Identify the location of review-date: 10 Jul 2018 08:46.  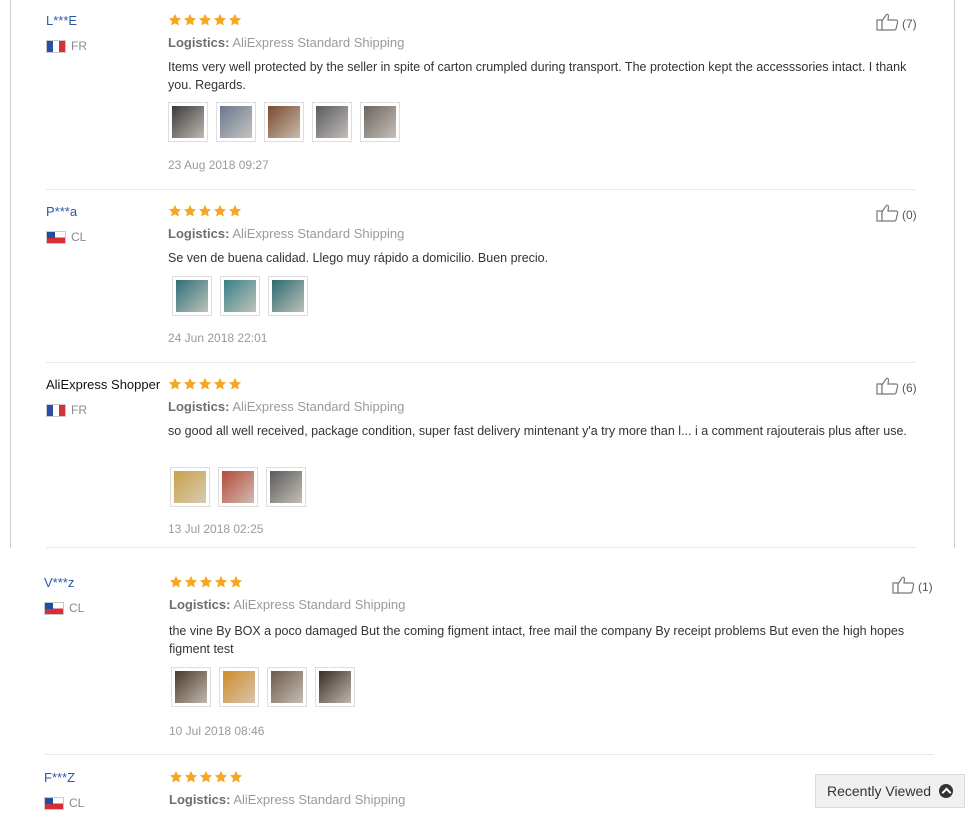
(217, 731).